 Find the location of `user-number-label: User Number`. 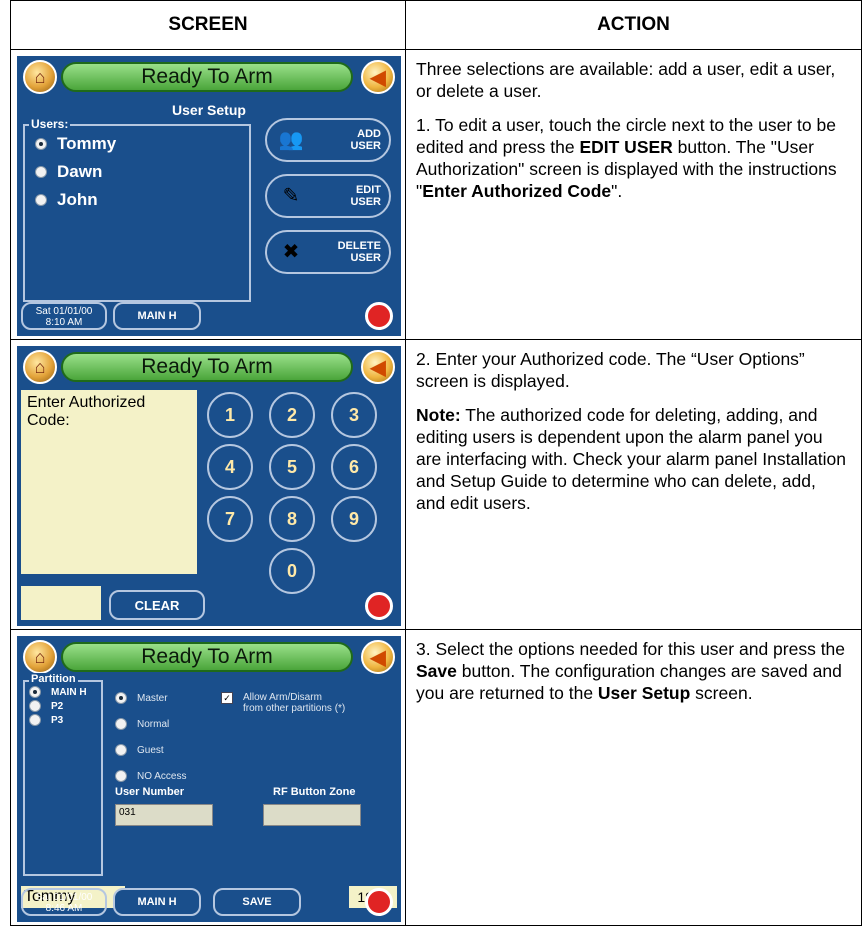

user-number-label: User Number is located at coordinates (150, 792).